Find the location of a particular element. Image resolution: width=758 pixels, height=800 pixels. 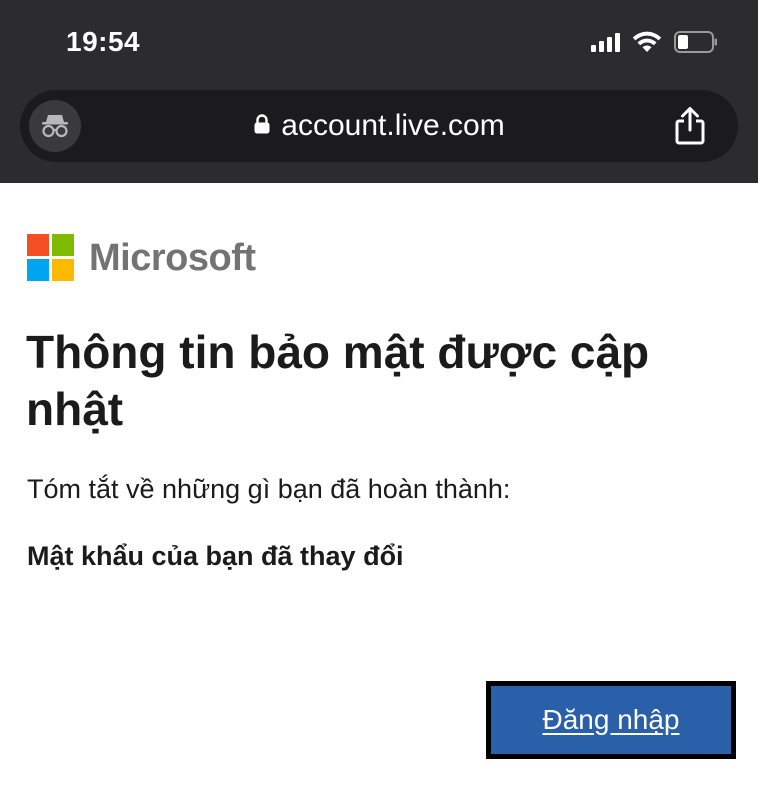

battery-icon is located at coordinates (696, 42).